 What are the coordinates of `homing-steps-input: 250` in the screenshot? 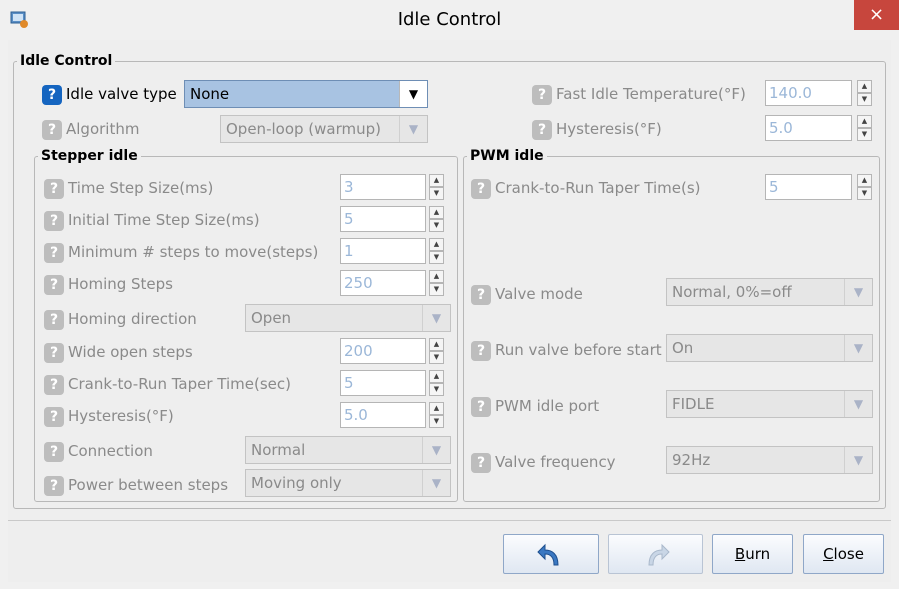 It's located at (383, 283).